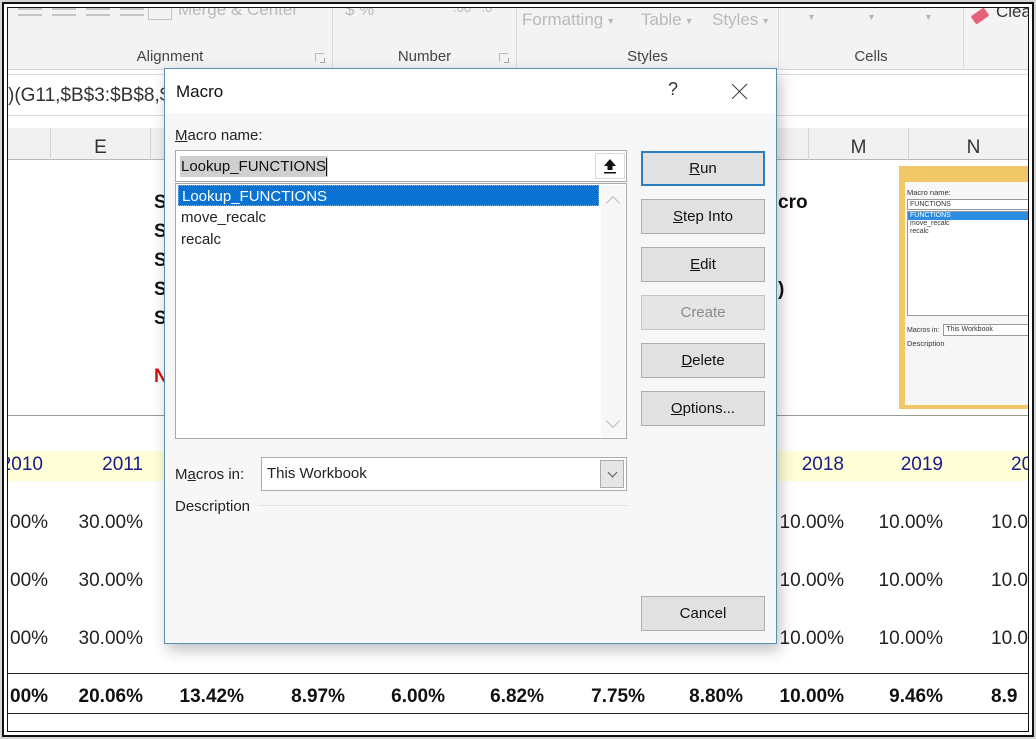 This screenshot has height=739, width=1036. Describe the element at coordinates (687, 360) in the screenshot. I see `access-key: D` at that location.